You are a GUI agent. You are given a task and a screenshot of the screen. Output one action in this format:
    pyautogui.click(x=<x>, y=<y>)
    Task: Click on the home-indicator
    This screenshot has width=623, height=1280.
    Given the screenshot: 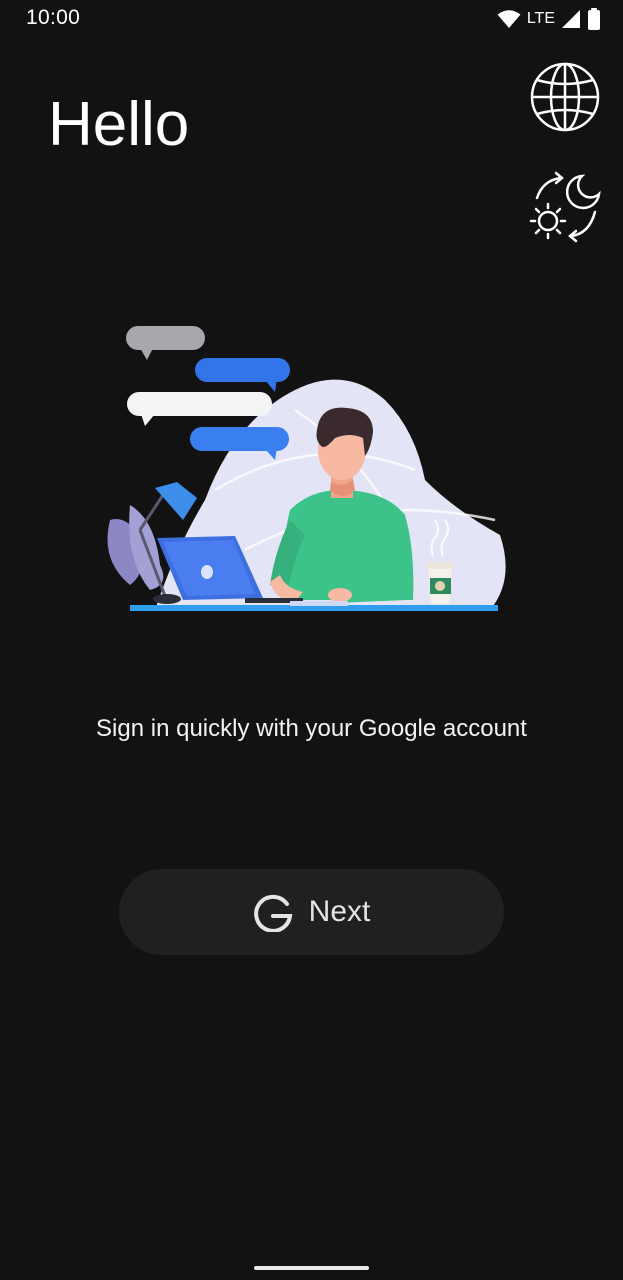 What is the action you would take?
    pyautogui.click(x=311, y=1268)
    